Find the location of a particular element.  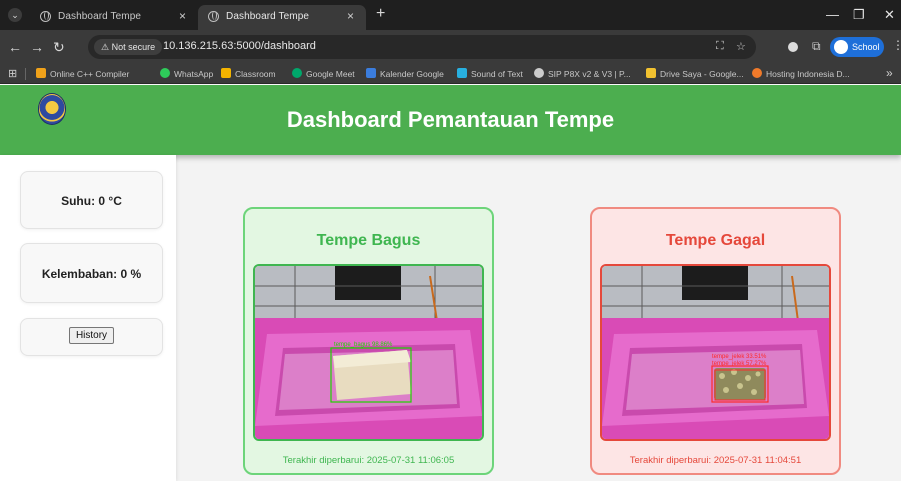

humidity-value: Kelembaban: 0 % is located at coordinates (91, 274).